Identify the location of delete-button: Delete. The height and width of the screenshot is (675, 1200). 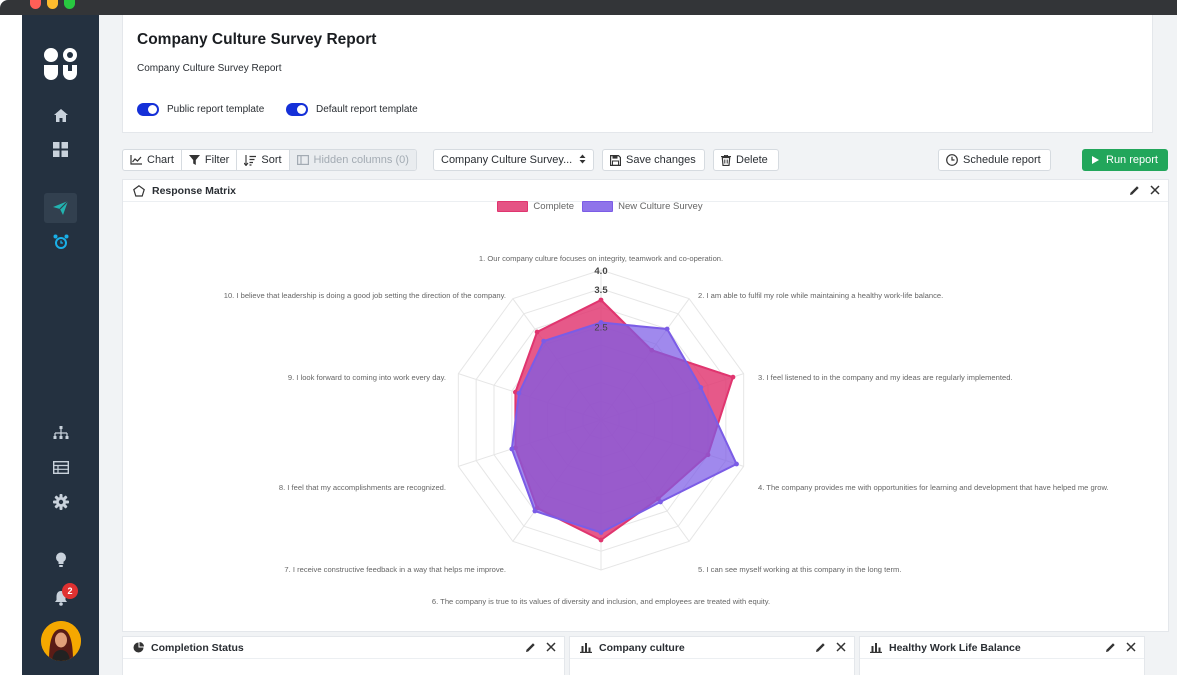
(746, 160).